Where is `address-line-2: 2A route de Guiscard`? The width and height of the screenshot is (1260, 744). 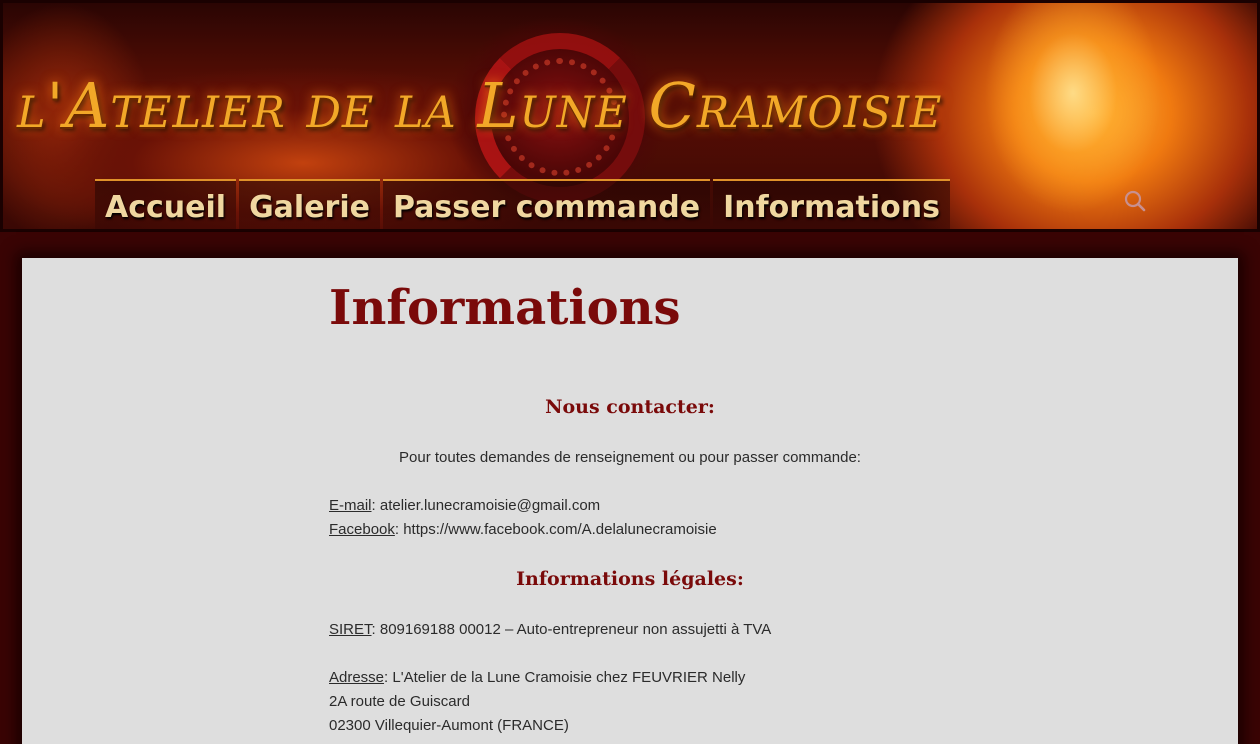 address-line-2: 2A route de Guiscard is located at coordinates (399, 701).